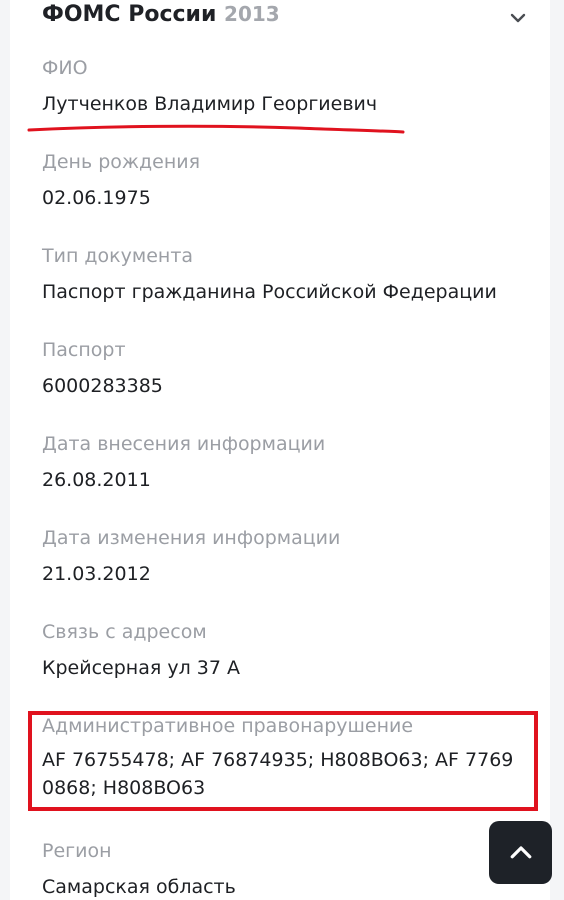  What do you see at coordinates (129, 14) in the screenshot?
I see `card-title-text: ФОМС России` at bounding box center [129, 14].